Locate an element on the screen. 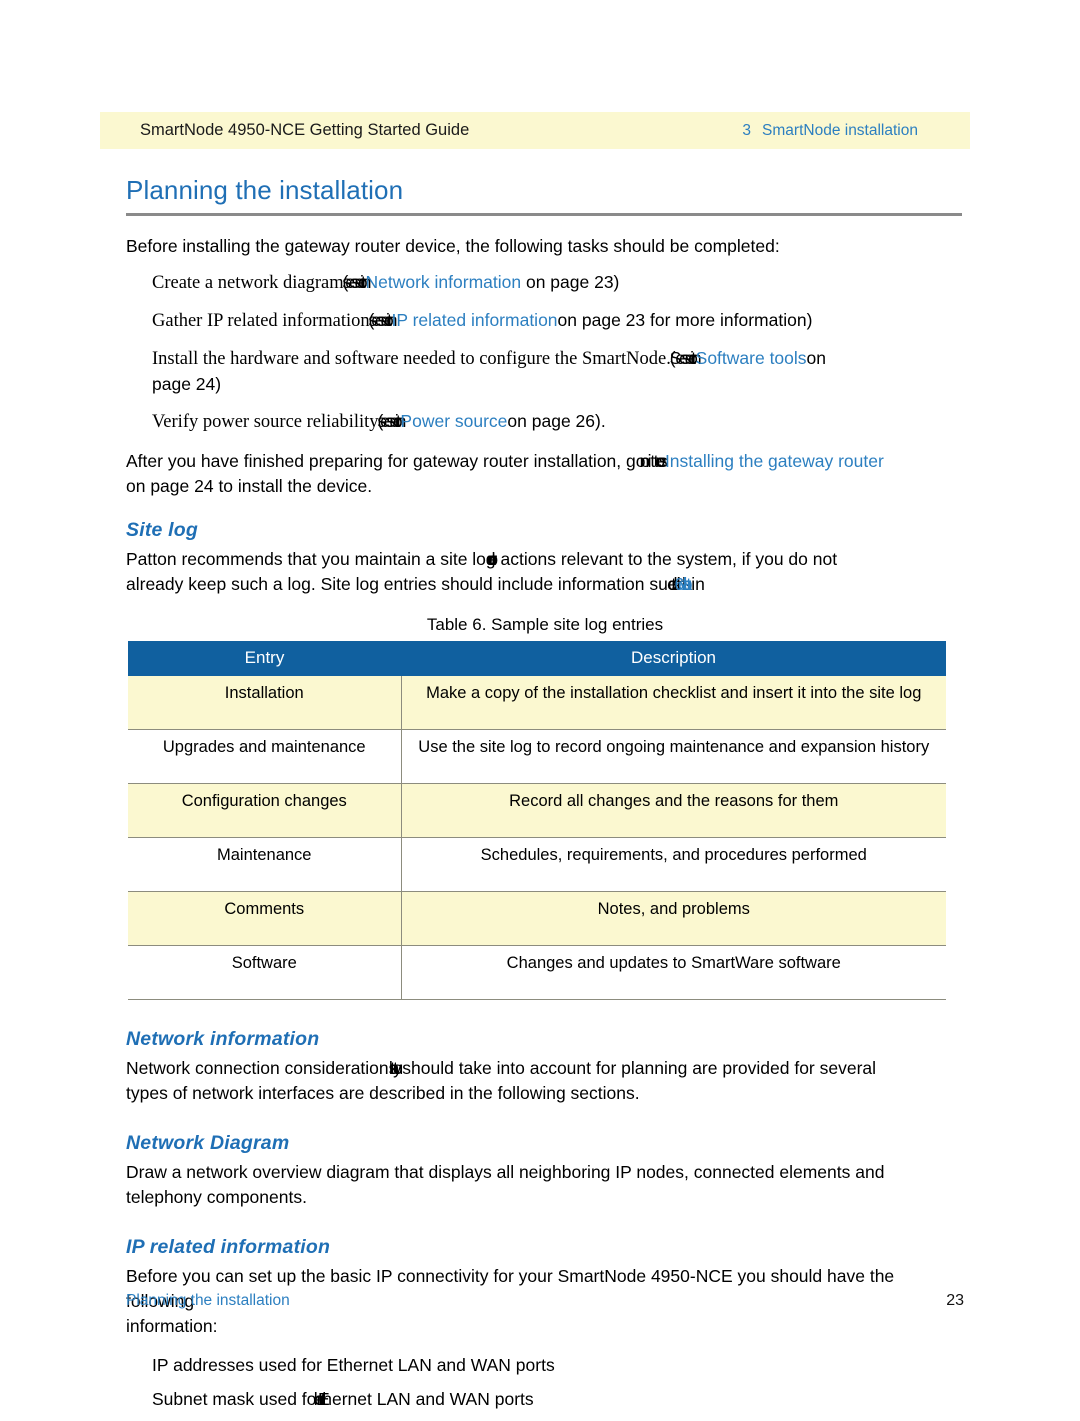  task-link-network-information: Network information is located at coordinates (443, 282).